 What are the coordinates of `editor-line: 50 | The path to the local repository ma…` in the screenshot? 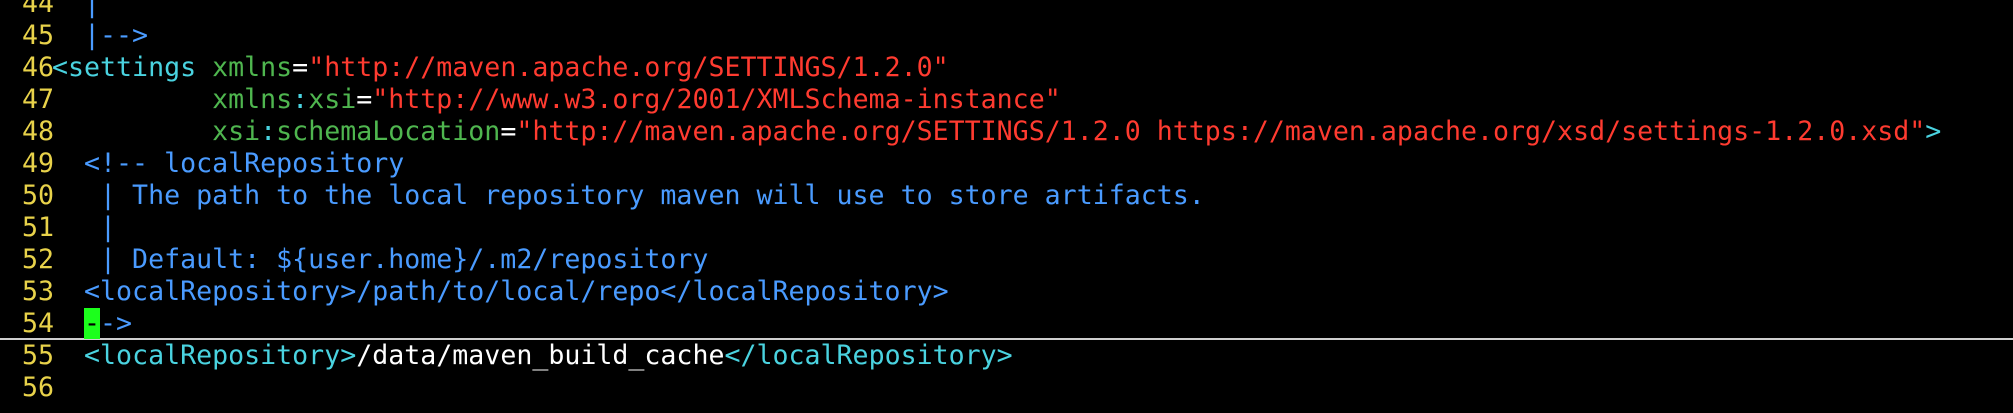 It's located at (1006, 196).